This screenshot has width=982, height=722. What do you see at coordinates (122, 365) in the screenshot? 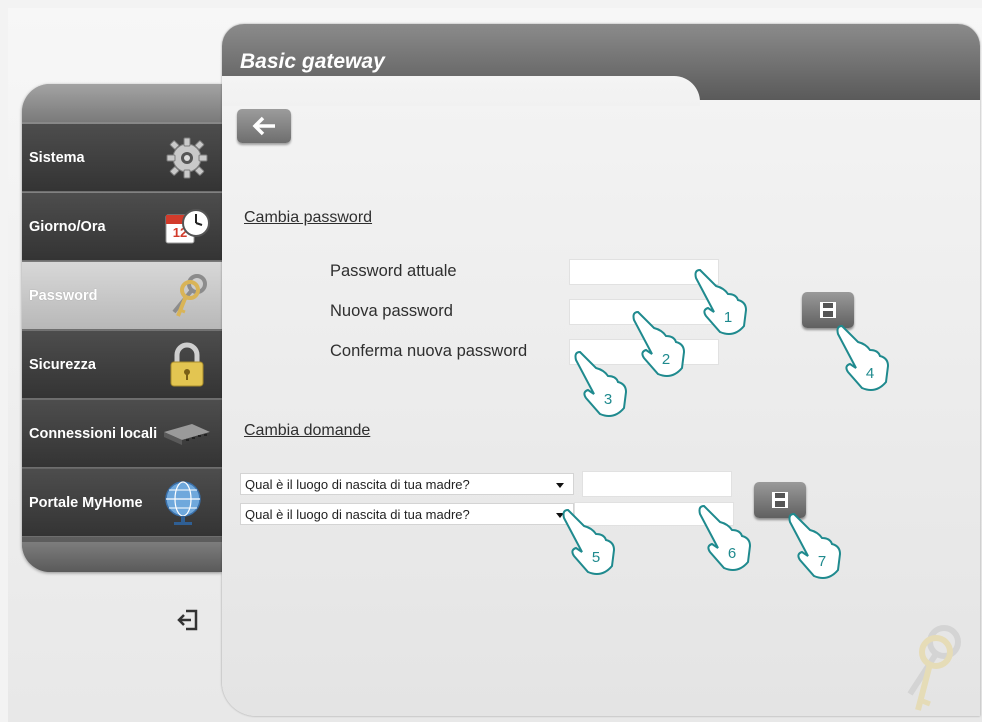
I see `sidebar-item-sicurezza: Sicurezza` at bounding box center [122, 365].